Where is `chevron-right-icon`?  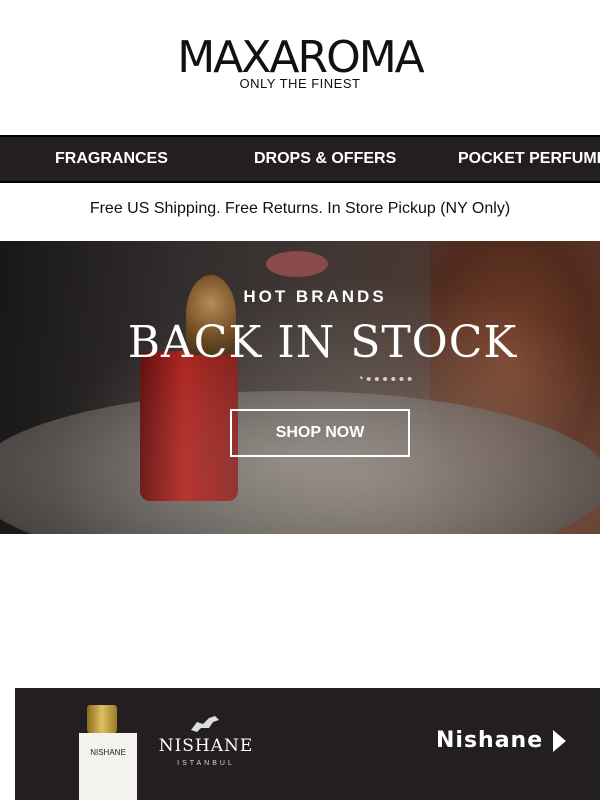
chevron-right-icon is located at coordinates (560, 741).